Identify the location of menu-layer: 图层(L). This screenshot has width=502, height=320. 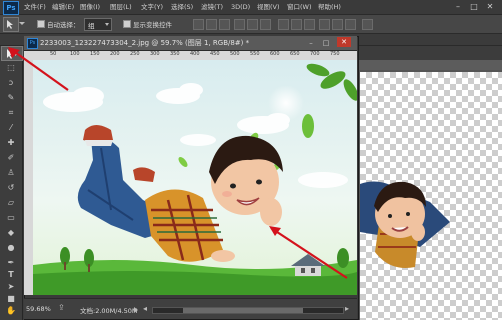
(121, 7).